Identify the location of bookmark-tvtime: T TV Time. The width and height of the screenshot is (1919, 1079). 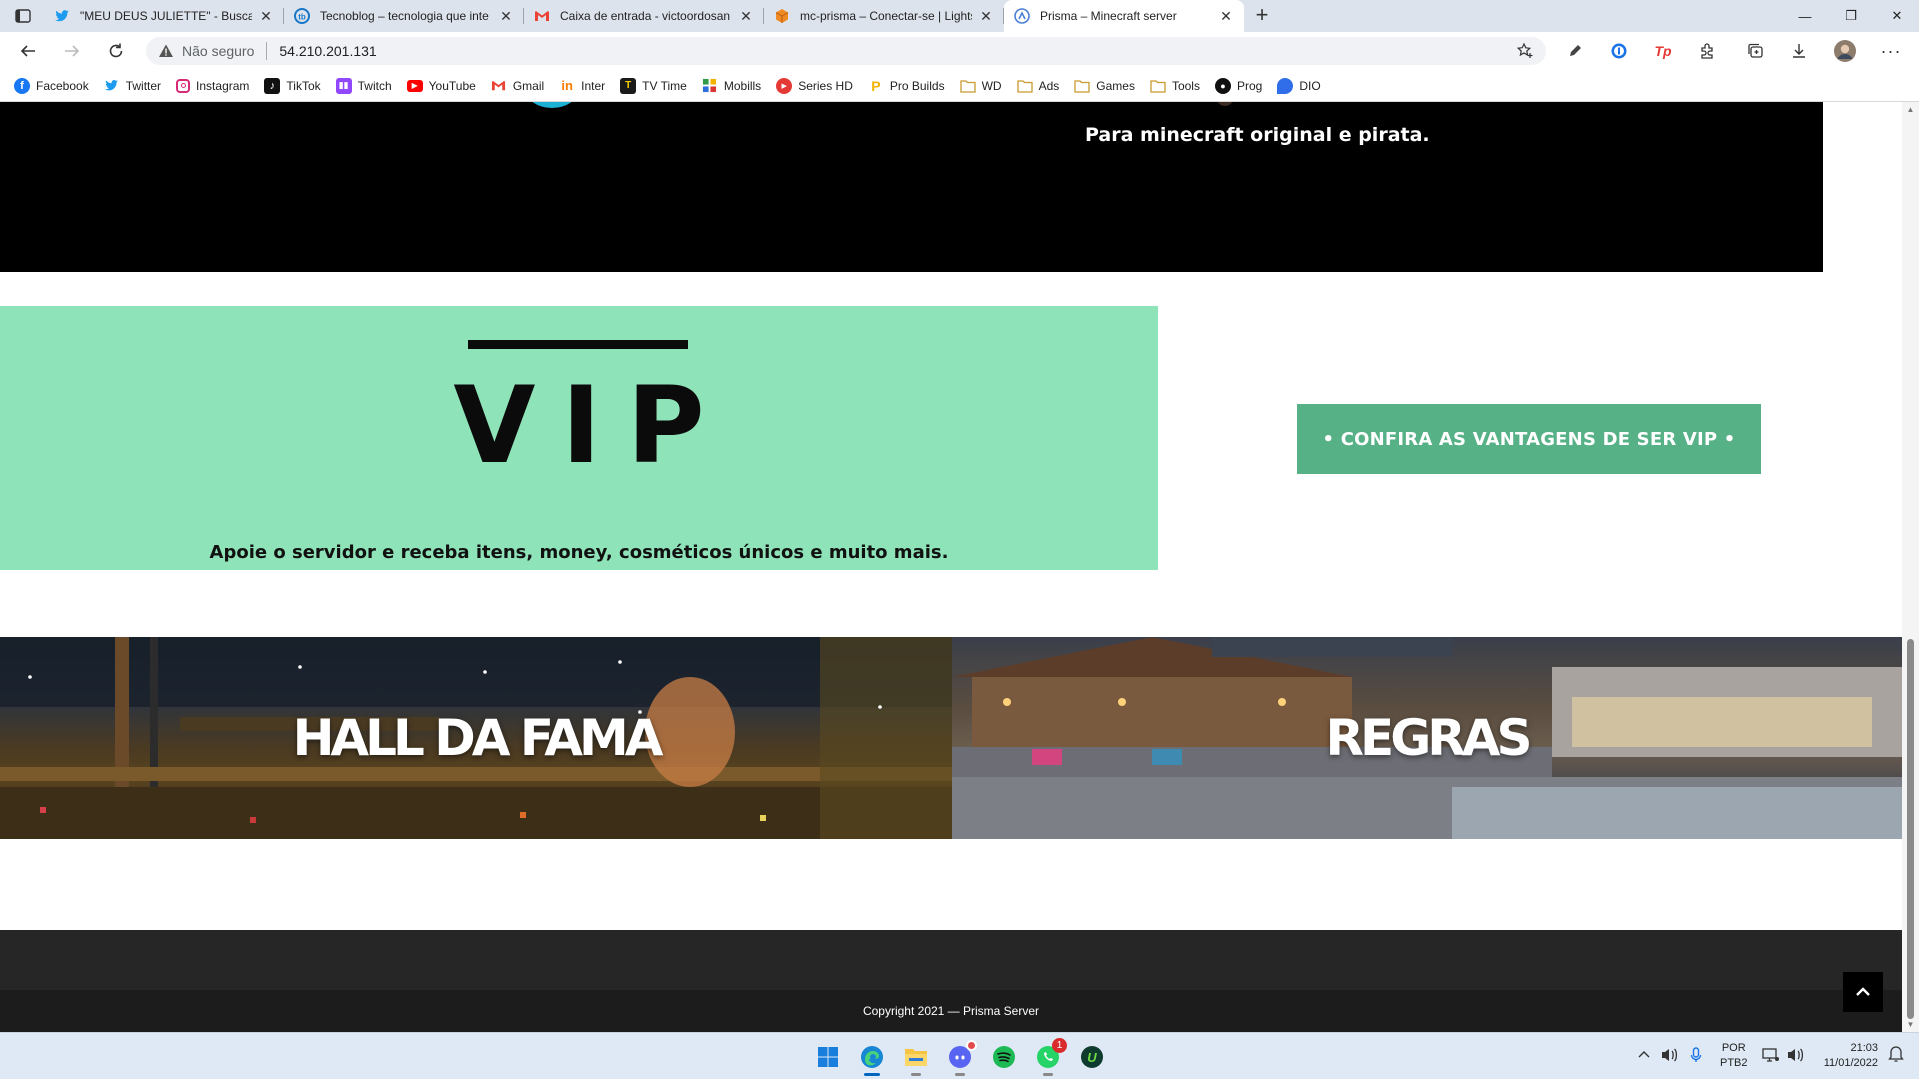
(653, 85).